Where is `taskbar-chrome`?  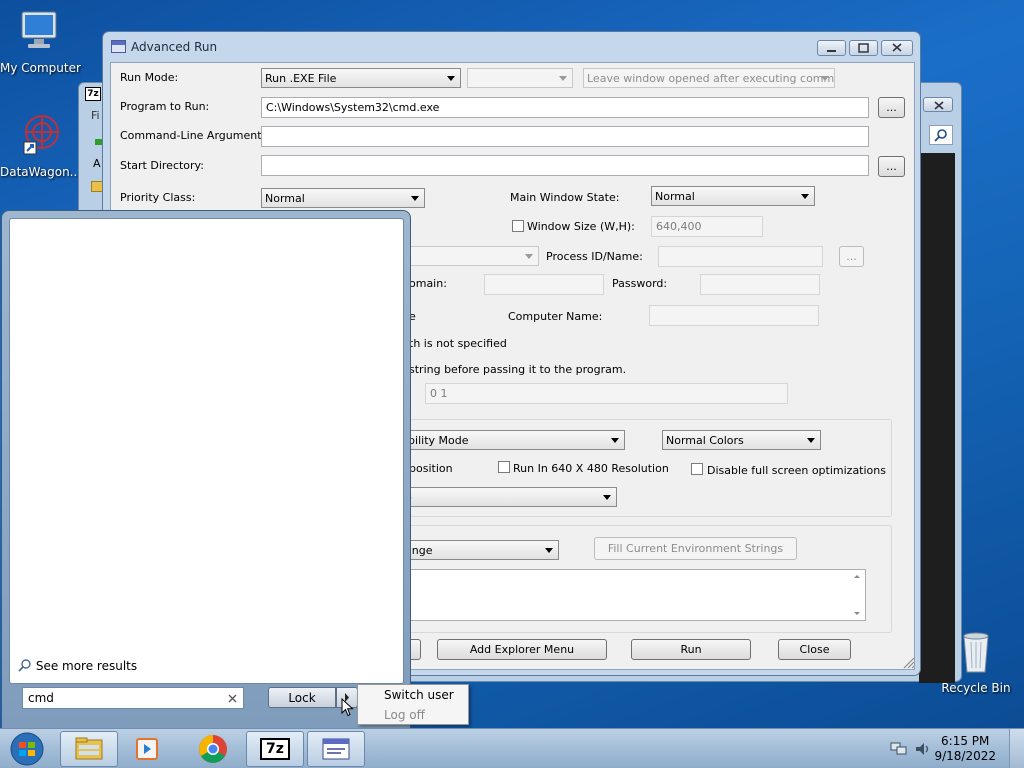
taskbar-chrome is located at coordinates (213, 749).